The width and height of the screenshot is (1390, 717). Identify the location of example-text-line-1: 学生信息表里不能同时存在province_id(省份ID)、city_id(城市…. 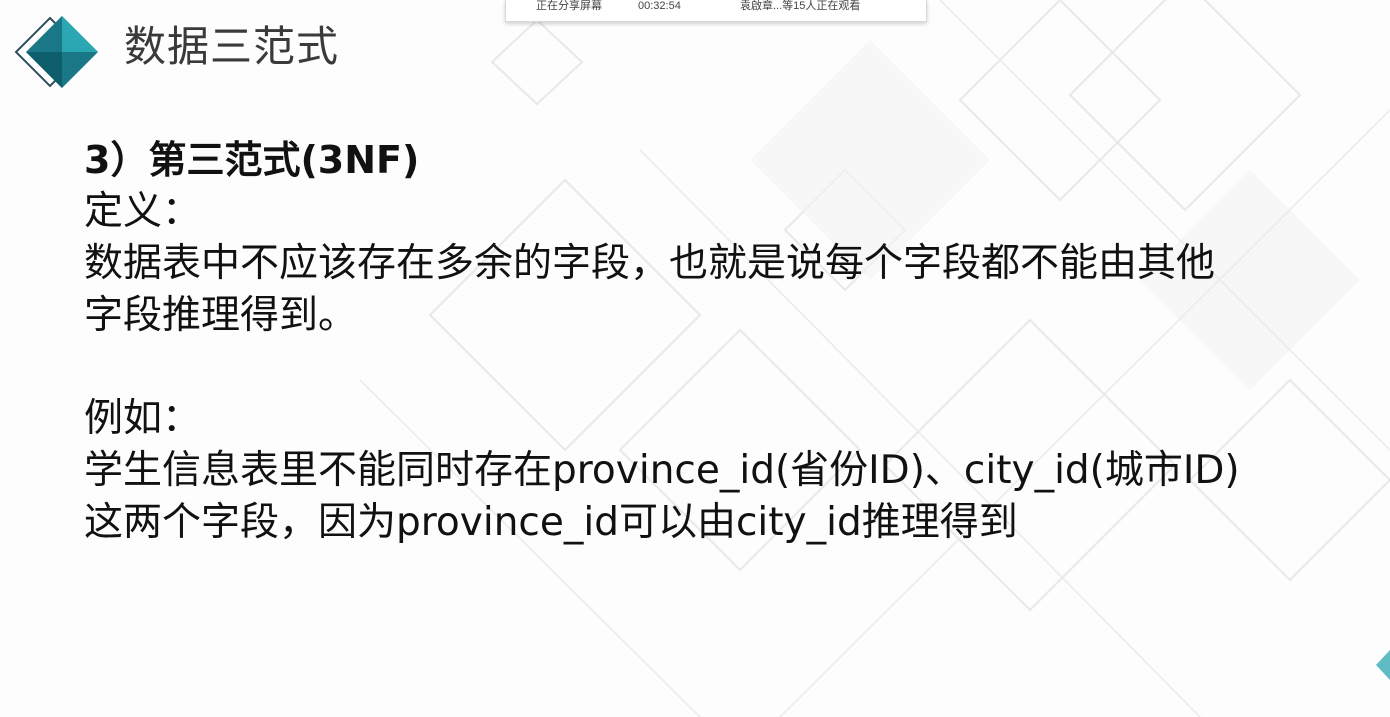
(662, 470).